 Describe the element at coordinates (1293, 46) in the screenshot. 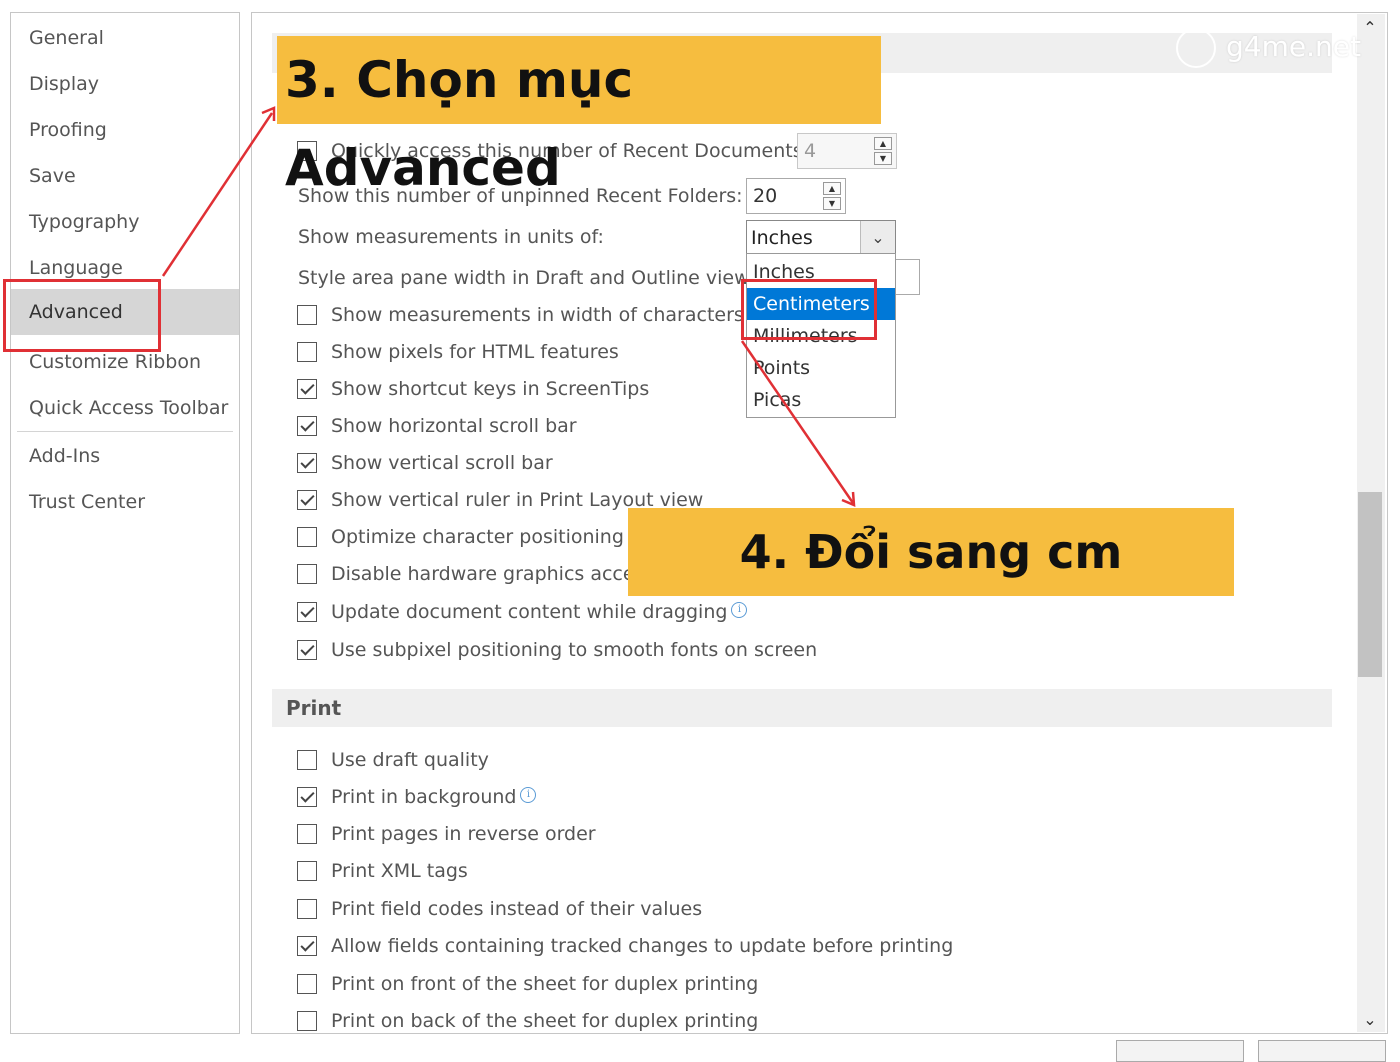

I see `watermark-text: g4me.net` at that location.